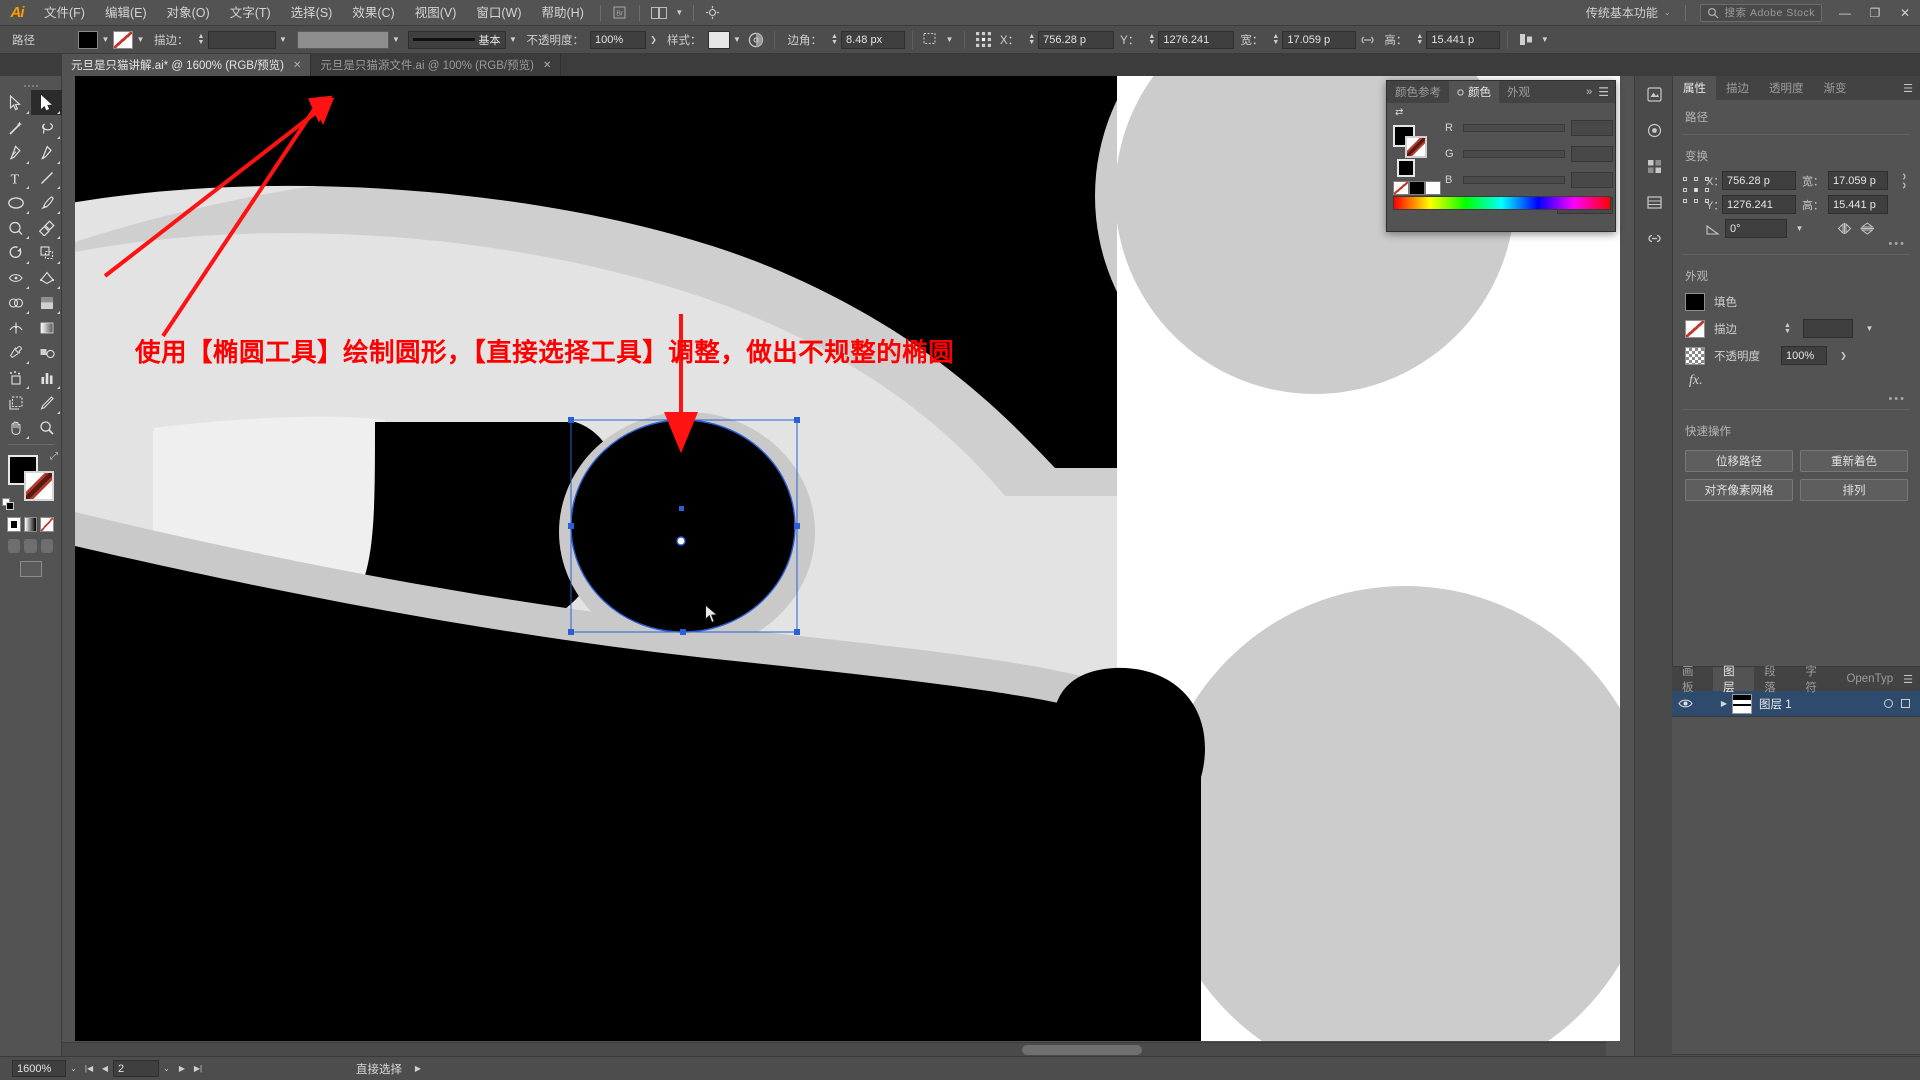  Describe the element at coordinates (105, 40) in the screenshot. I see `fill-chevron-down-icon: ▼` at that location.